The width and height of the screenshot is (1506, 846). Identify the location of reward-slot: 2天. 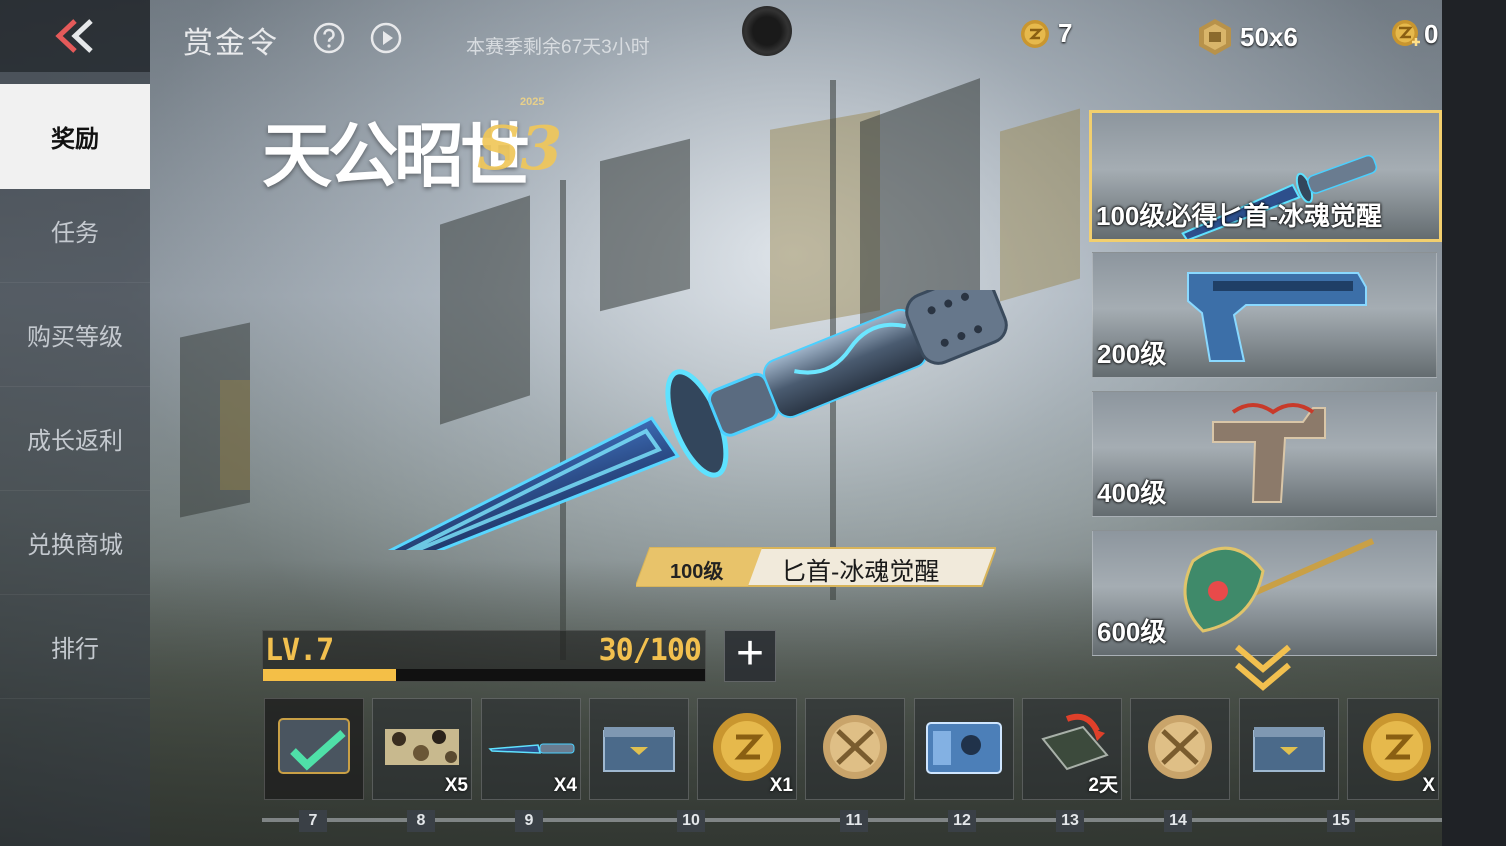
(1072, 749).